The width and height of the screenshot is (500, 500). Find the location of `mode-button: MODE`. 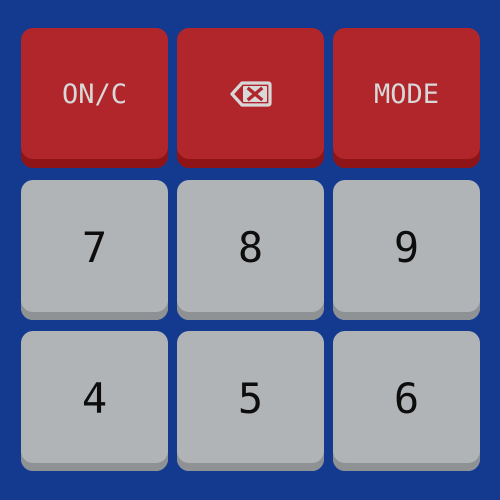

mode-button: MODE is located at coordinates (406, 98).